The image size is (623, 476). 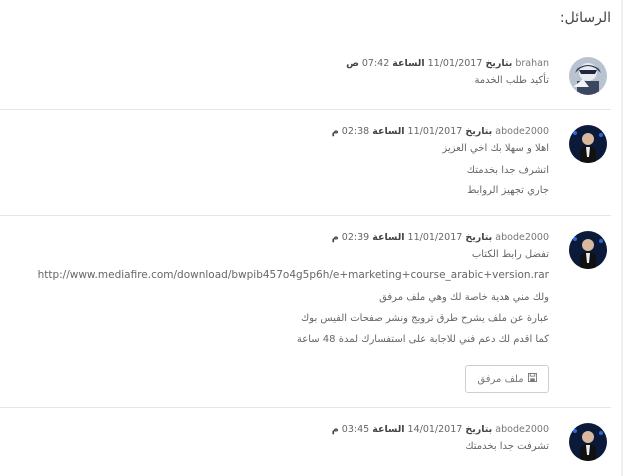 I want to click on message-username: abode2000, so click(x=522, y=429).